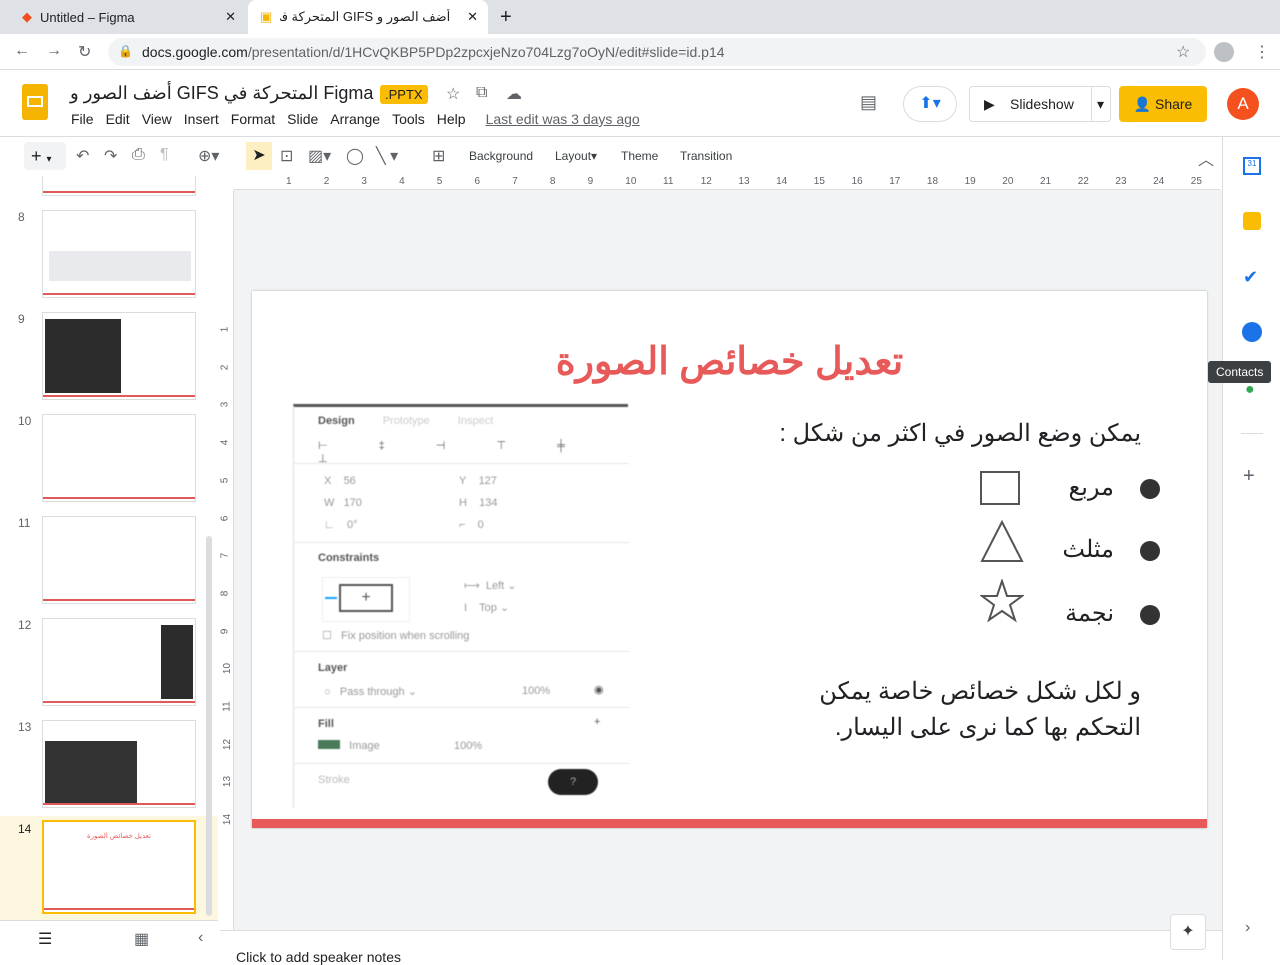 Image resolution: width=1280 pixels, height=965 pixels. What do you see at coordinates (157, 119) in the screenshot?
I see `menu-view: View` at bounding box center [157, 119].